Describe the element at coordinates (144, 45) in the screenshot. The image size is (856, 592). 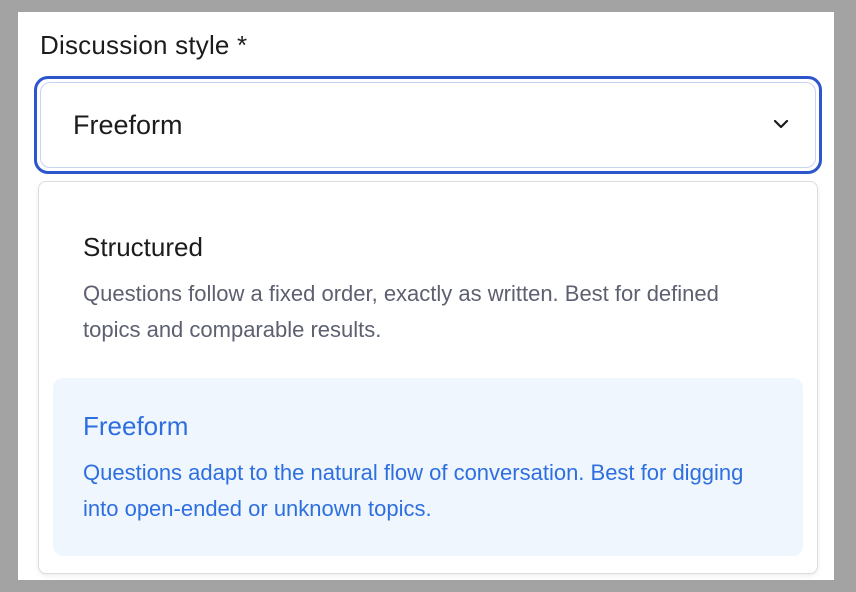
I see `field-label: Discussion style *` at that location.